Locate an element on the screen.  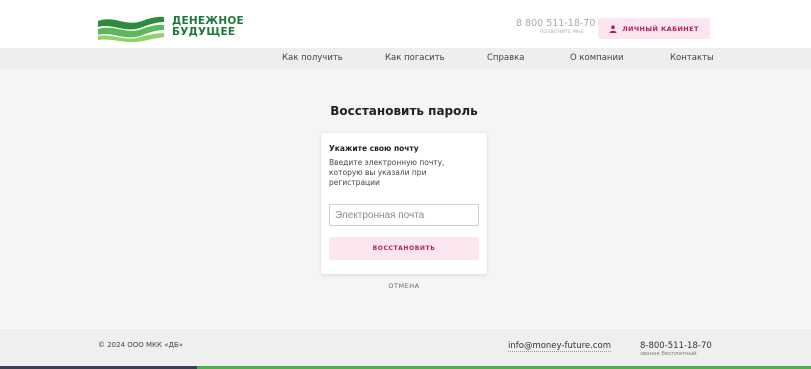
nav-item-how-to-repay: Как погасить is located at coordinates (415, 58).